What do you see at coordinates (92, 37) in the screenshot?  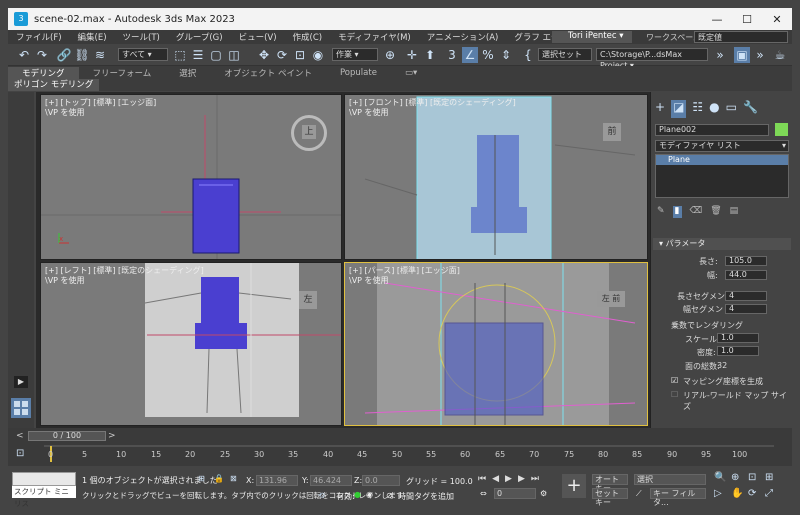 I see `menu-edit: 編集(E)` at bounding box center [92, 37].